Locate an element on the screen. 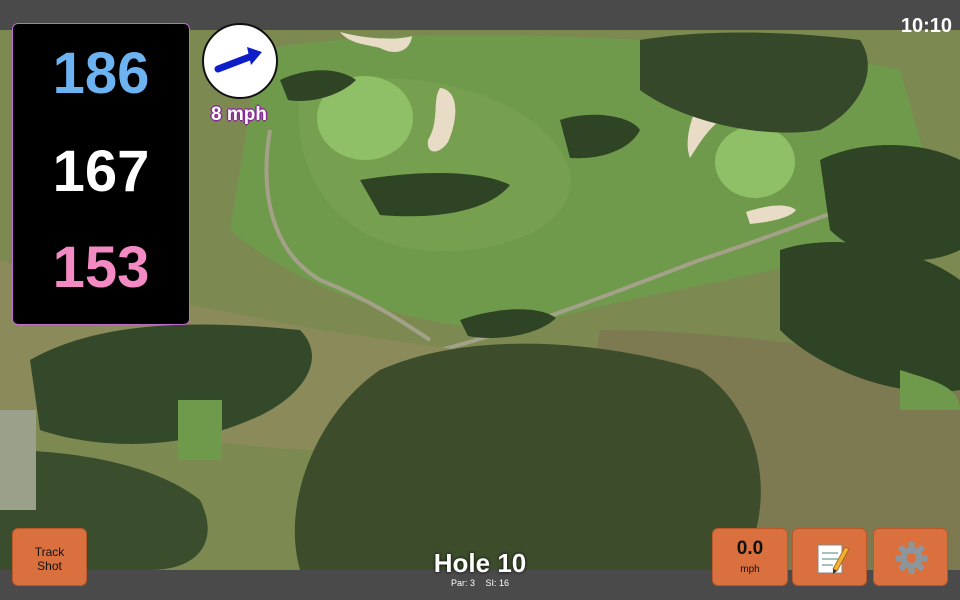  hole-info: Par: 3 SI: 16 is located at coordinates (480, 583).